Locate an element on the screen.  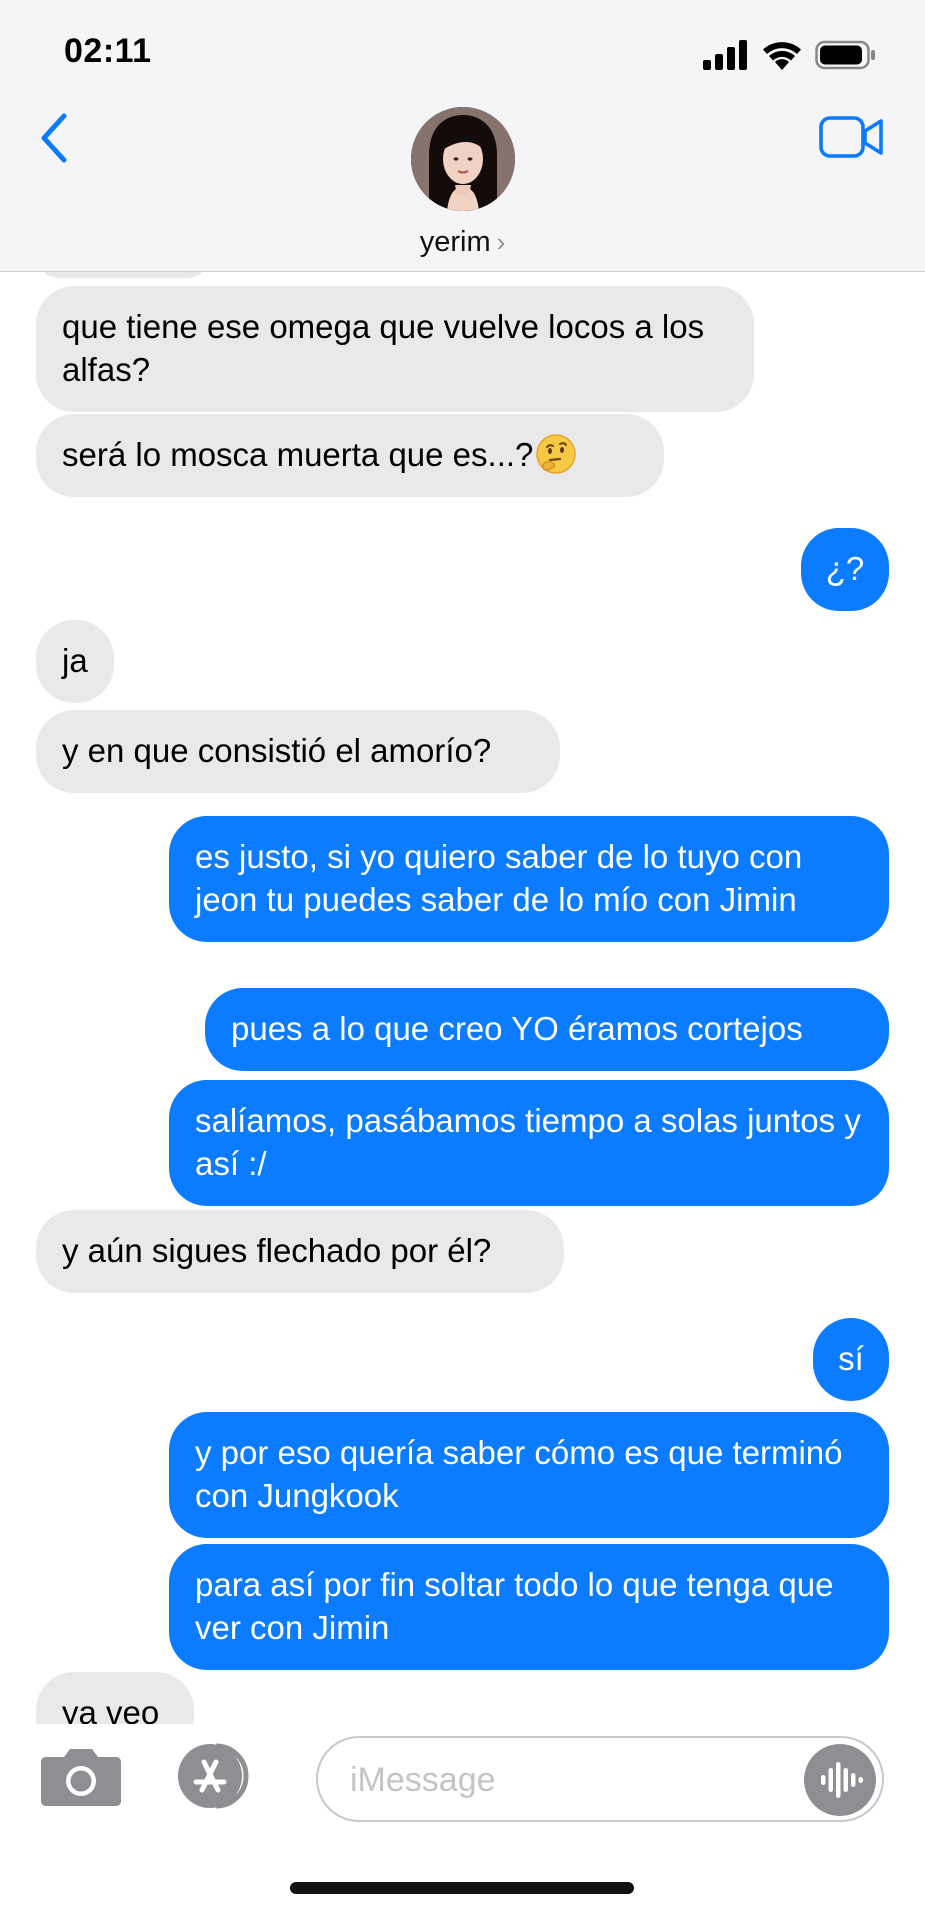
conversation-header: 02:11 yerim › is located at coordinates (462, 136).